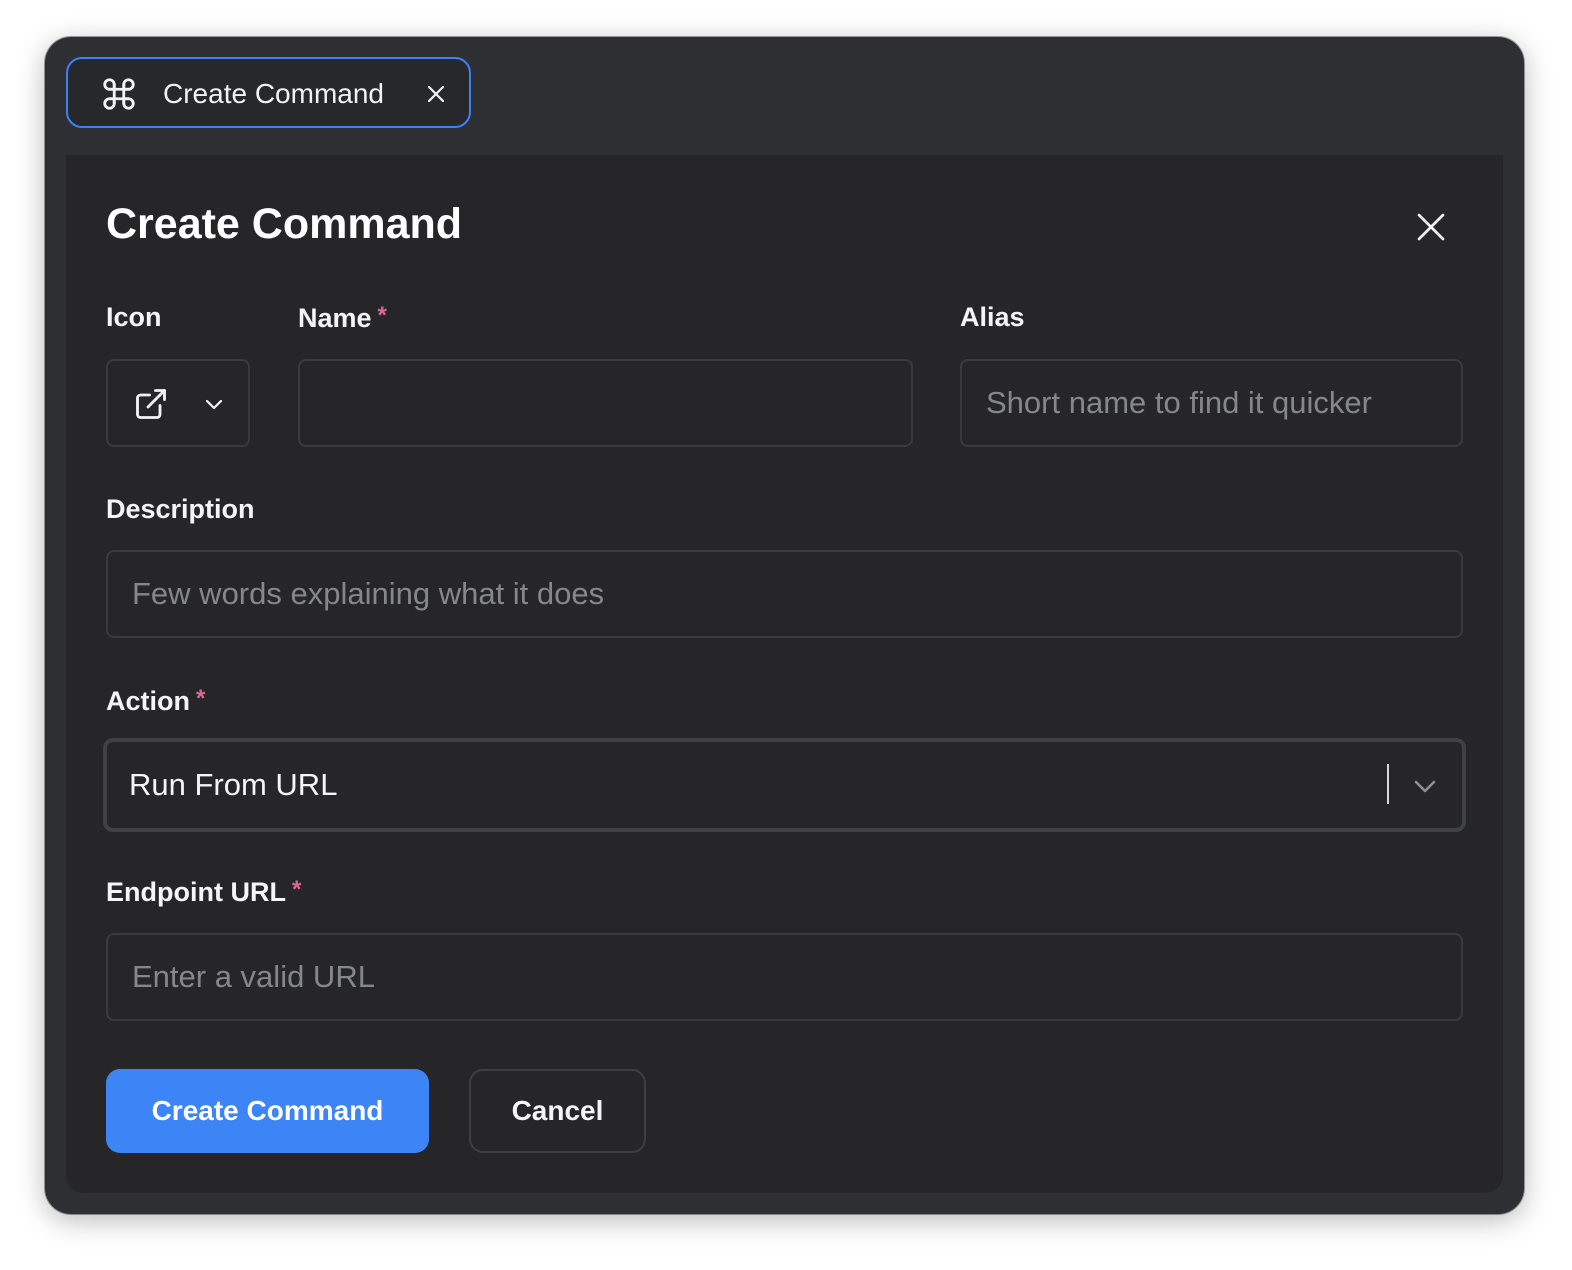  Describe the element at coordinates (134, 317) in the screenshot. I see `icon-label: Icon` at that location.